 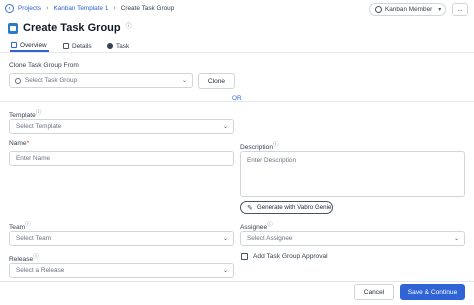 What do you see at coordinates (294, 207) in the screenshot?
I see `genie-button-label: Generate with Vabro Genie` at bounding box center [294, 207].